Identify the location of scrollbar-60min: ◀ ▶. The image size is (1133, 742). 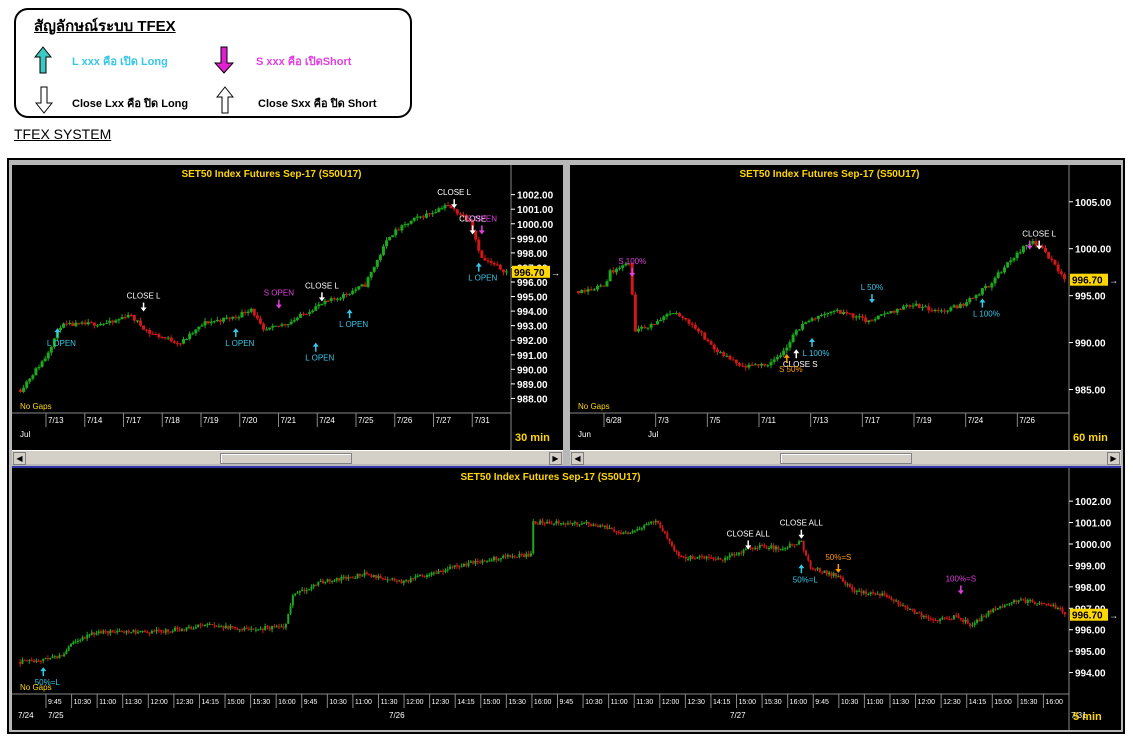
(845, 457).